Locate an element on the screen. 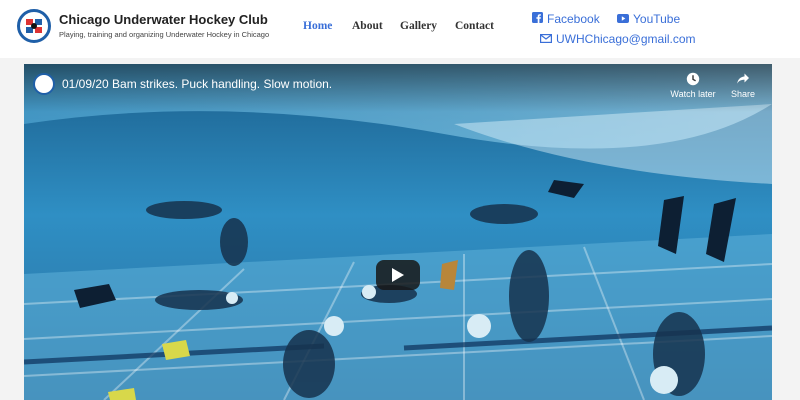  nav-home: Home is located at coordinates (317, 26).